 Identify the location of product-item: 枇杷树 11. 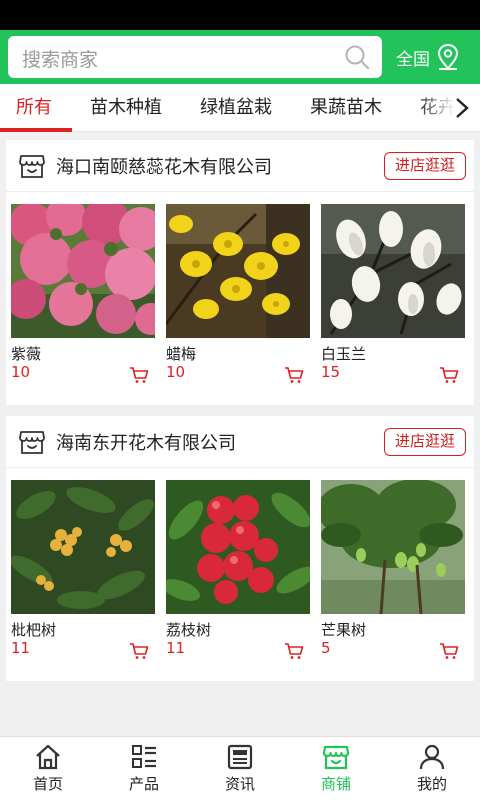
(83, 572).